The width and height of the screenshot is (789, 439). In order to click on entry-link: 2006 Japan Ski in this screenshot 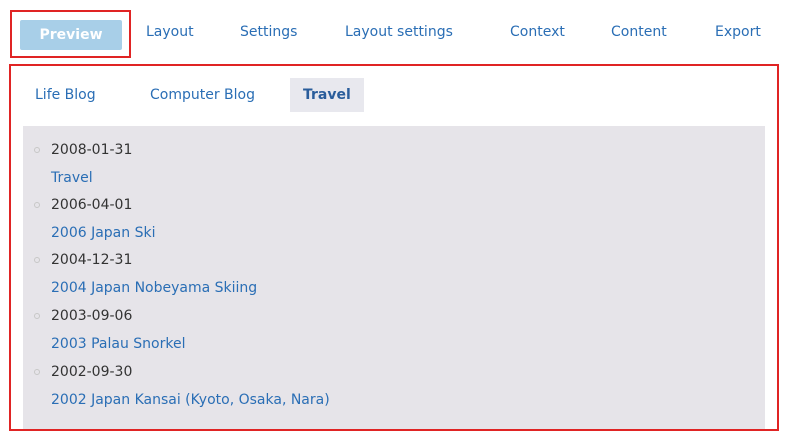, I will do `click(103, 233)`.